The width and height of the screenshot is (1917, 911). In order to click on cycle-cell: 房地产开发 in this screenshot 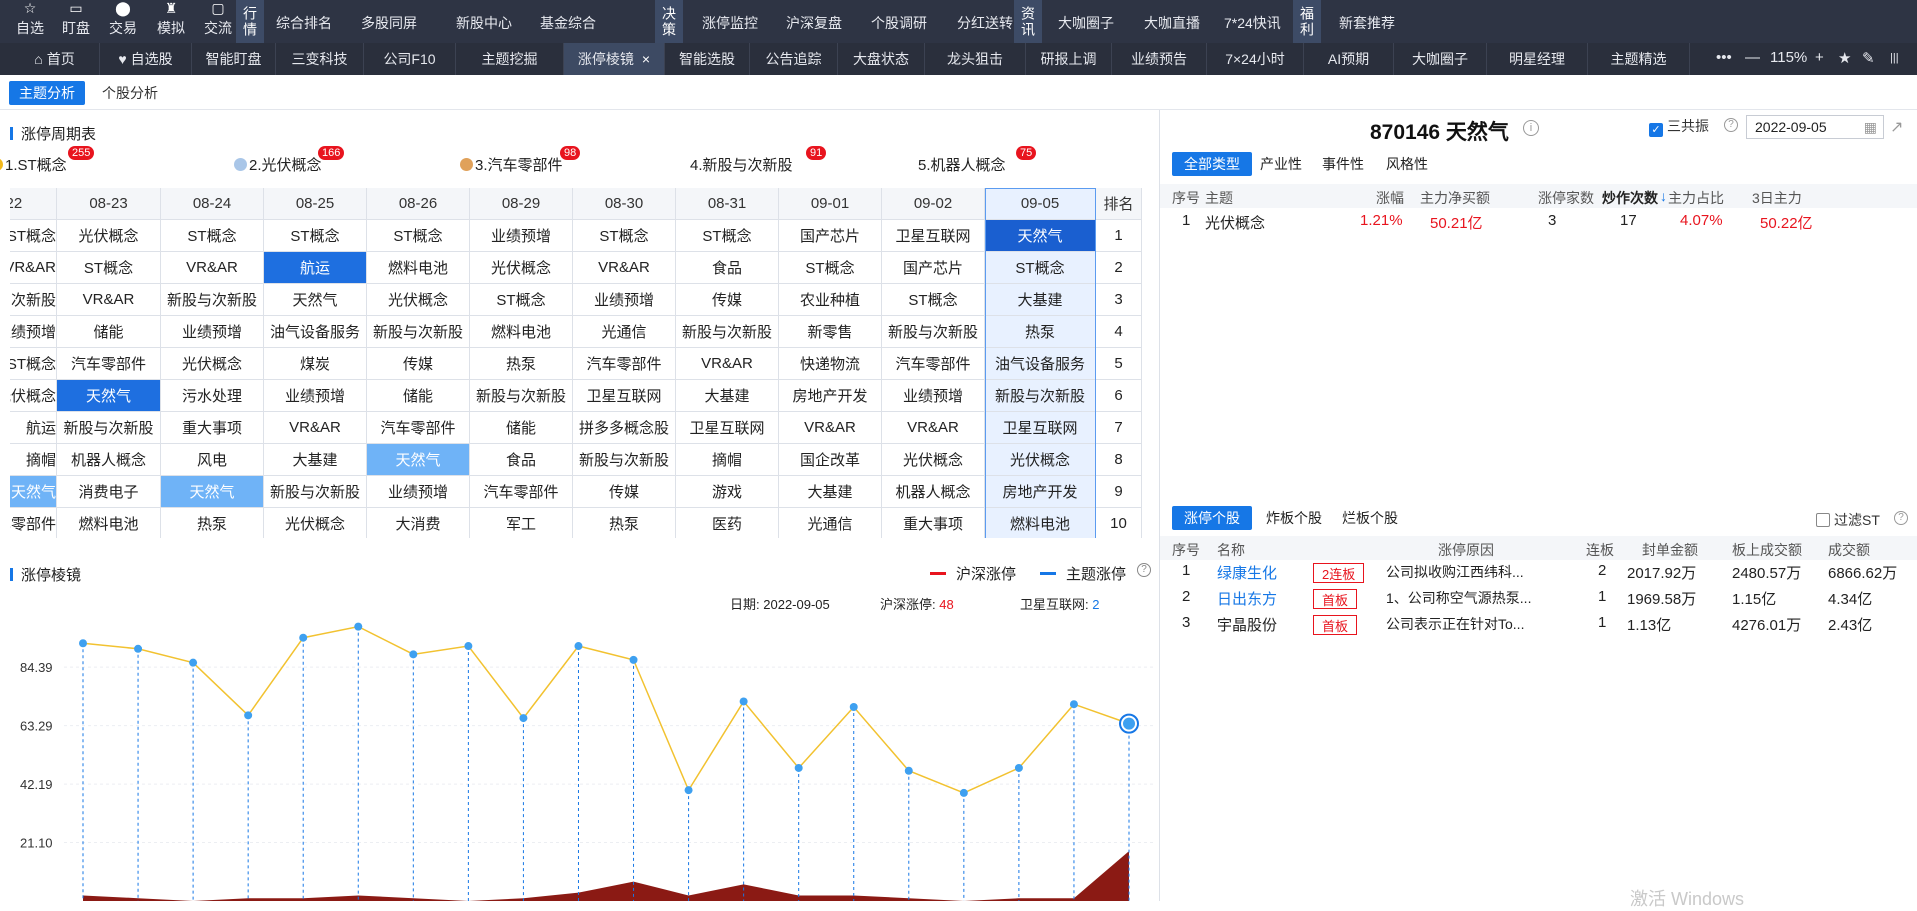, I will do `click(1040, 492)`.